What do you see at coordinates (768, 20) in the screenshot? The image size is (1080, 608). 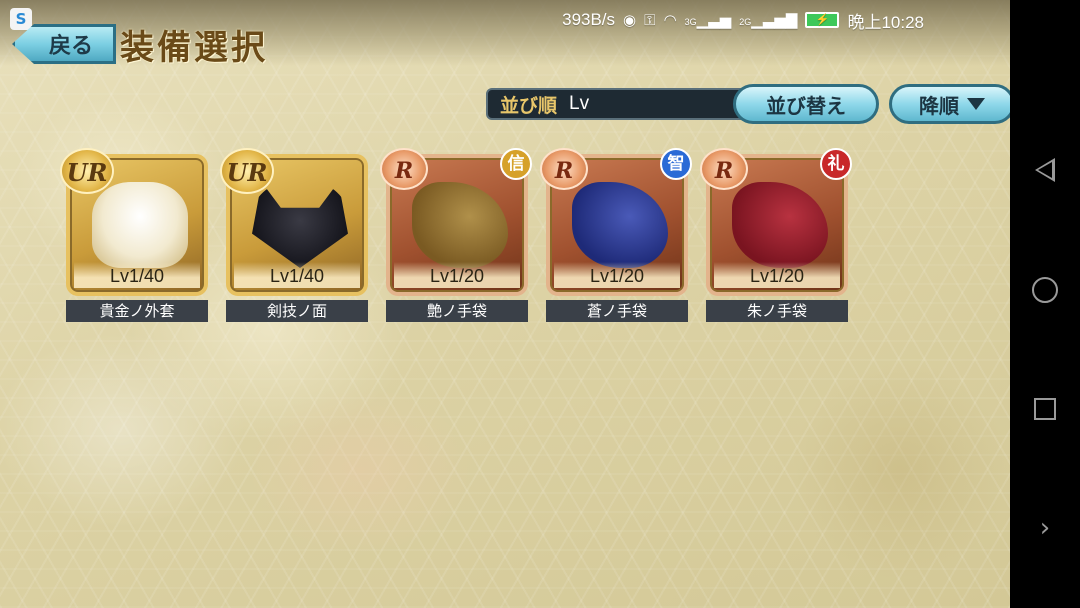 I see `signal-2g-icon: 2G▁▃▅▇` at bounding box center [768, 20].